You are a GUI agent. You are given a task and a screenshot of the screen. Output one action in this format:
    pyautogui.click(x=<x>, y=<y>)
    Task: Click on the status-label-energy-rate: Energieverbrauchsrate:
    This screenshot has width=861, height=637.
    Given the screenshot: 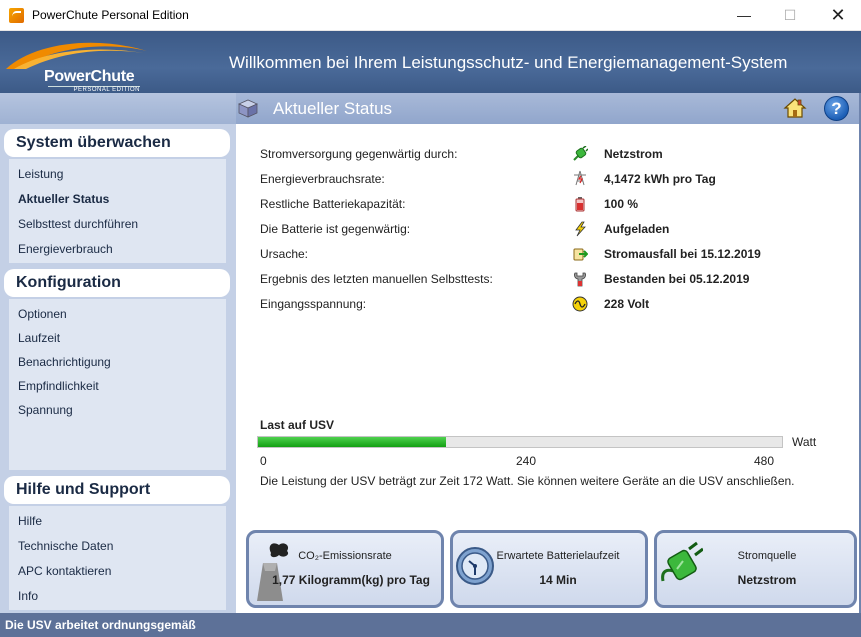 What is the action you would take?
    pyautogui.click(x=322, y=179)
    